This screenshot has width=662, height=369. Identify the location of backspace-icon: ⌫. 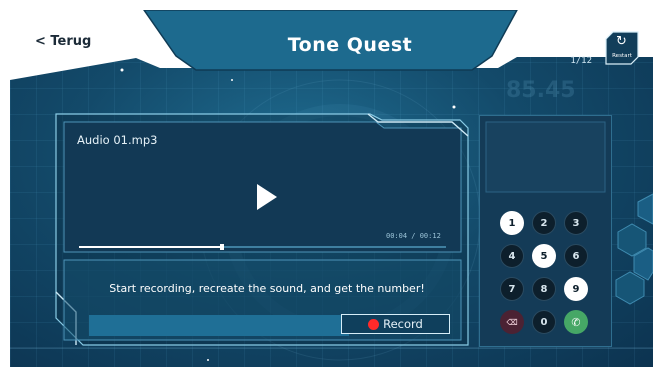
(512, 322).